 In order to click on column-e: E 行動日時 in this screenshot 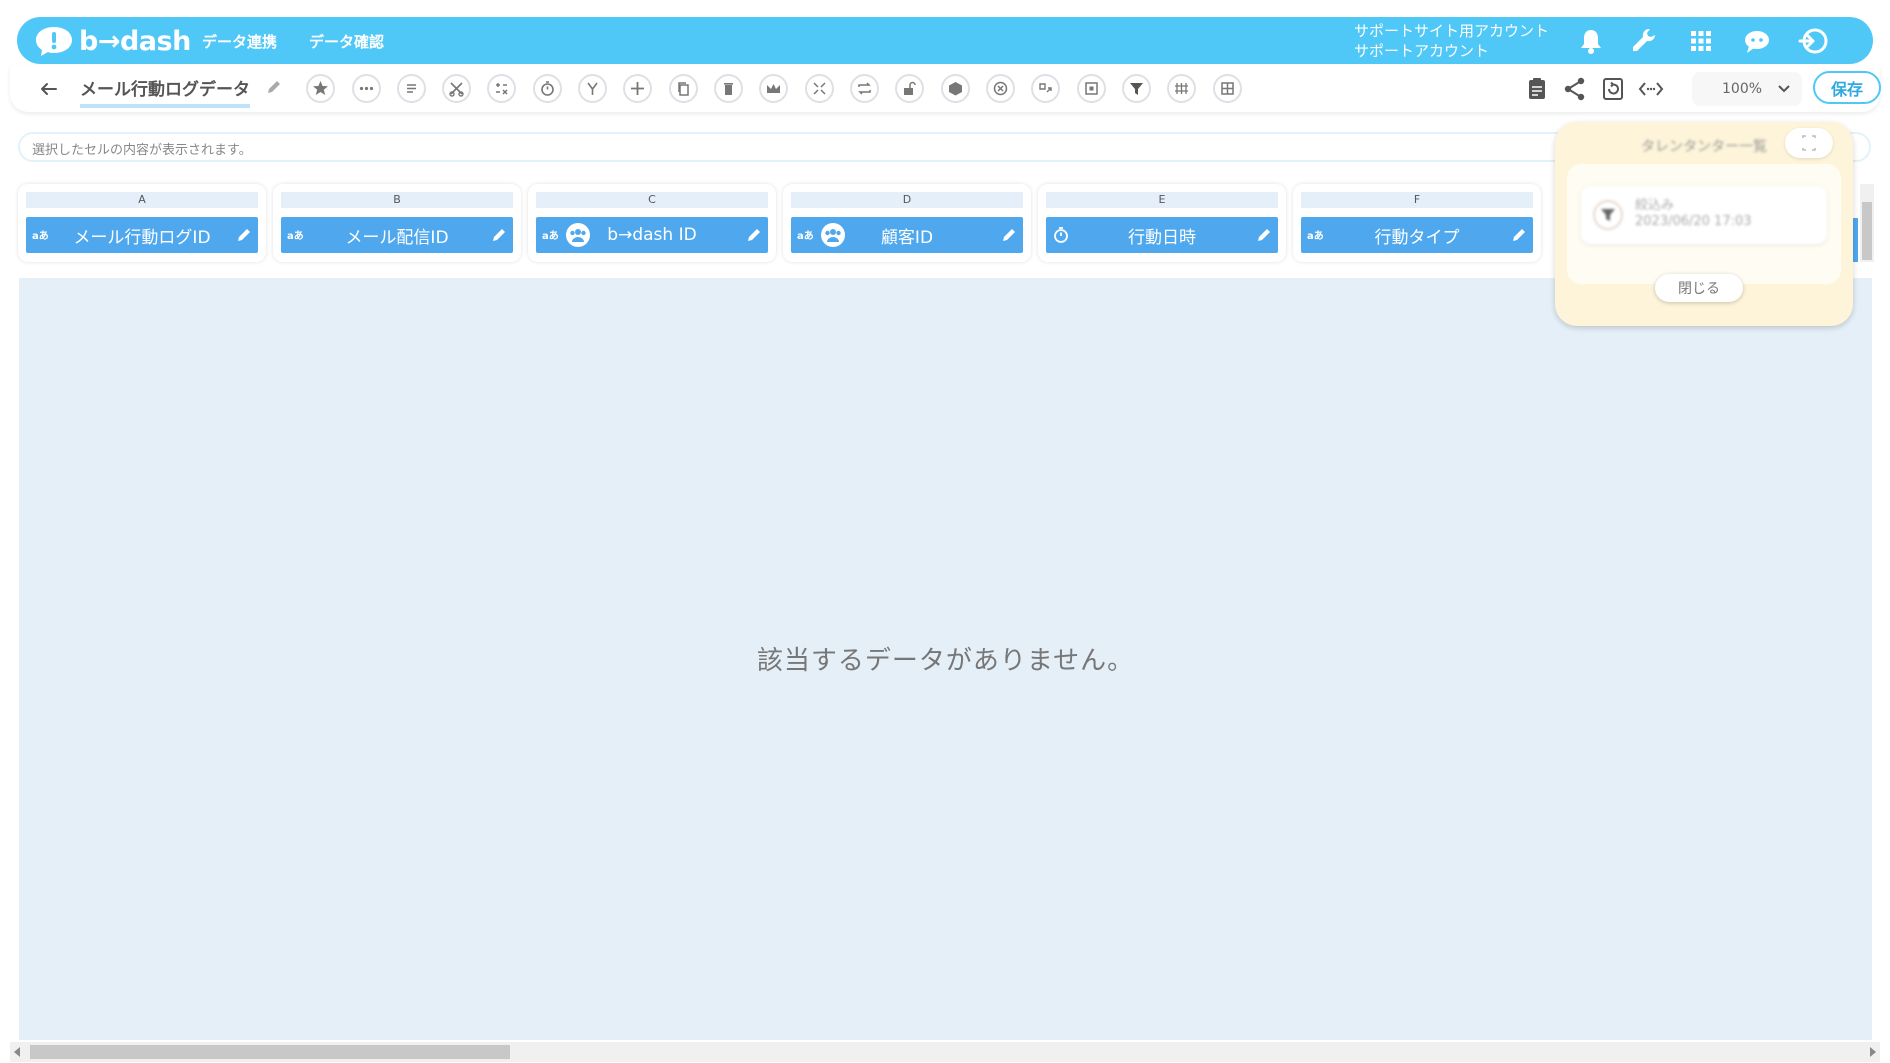, I will do `click(1162, 223)`.